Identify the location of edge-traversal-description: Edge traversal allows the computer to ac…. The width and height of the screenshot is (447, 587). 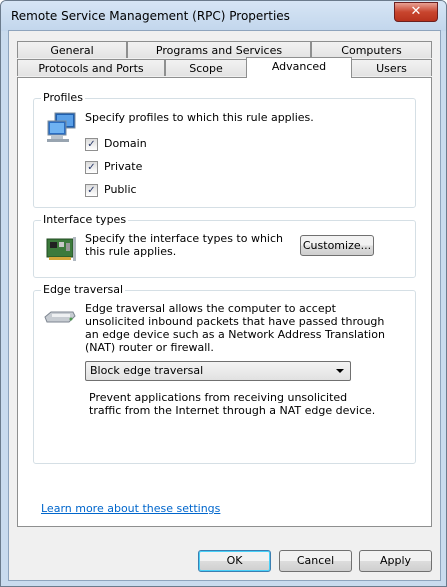
(235, 328).